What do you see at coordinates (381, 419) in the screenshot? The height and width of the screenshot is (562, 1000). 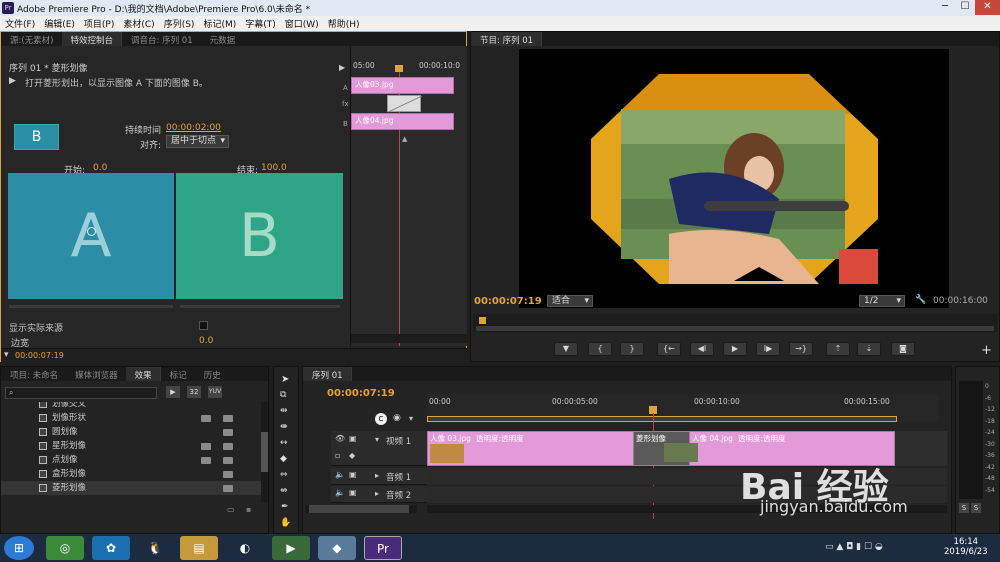 I see `snap-icon: C` at bounding box center [381, 419].